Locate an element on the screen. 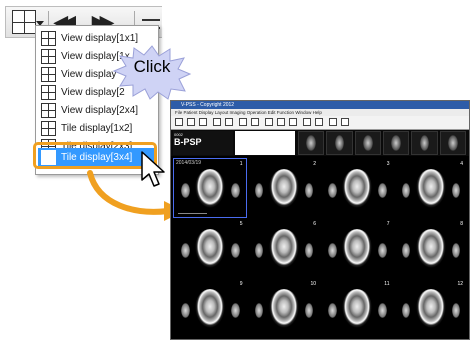  image-tile: 5 is located at coordinates (210, 248).